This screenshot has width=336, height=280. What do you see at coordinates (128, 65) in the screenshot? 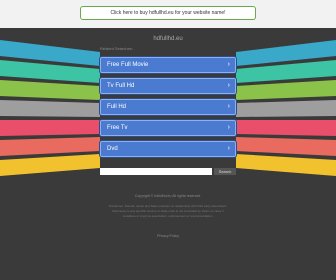
I see `link-label: Free Full Movie` at bounding box center [128, 65].